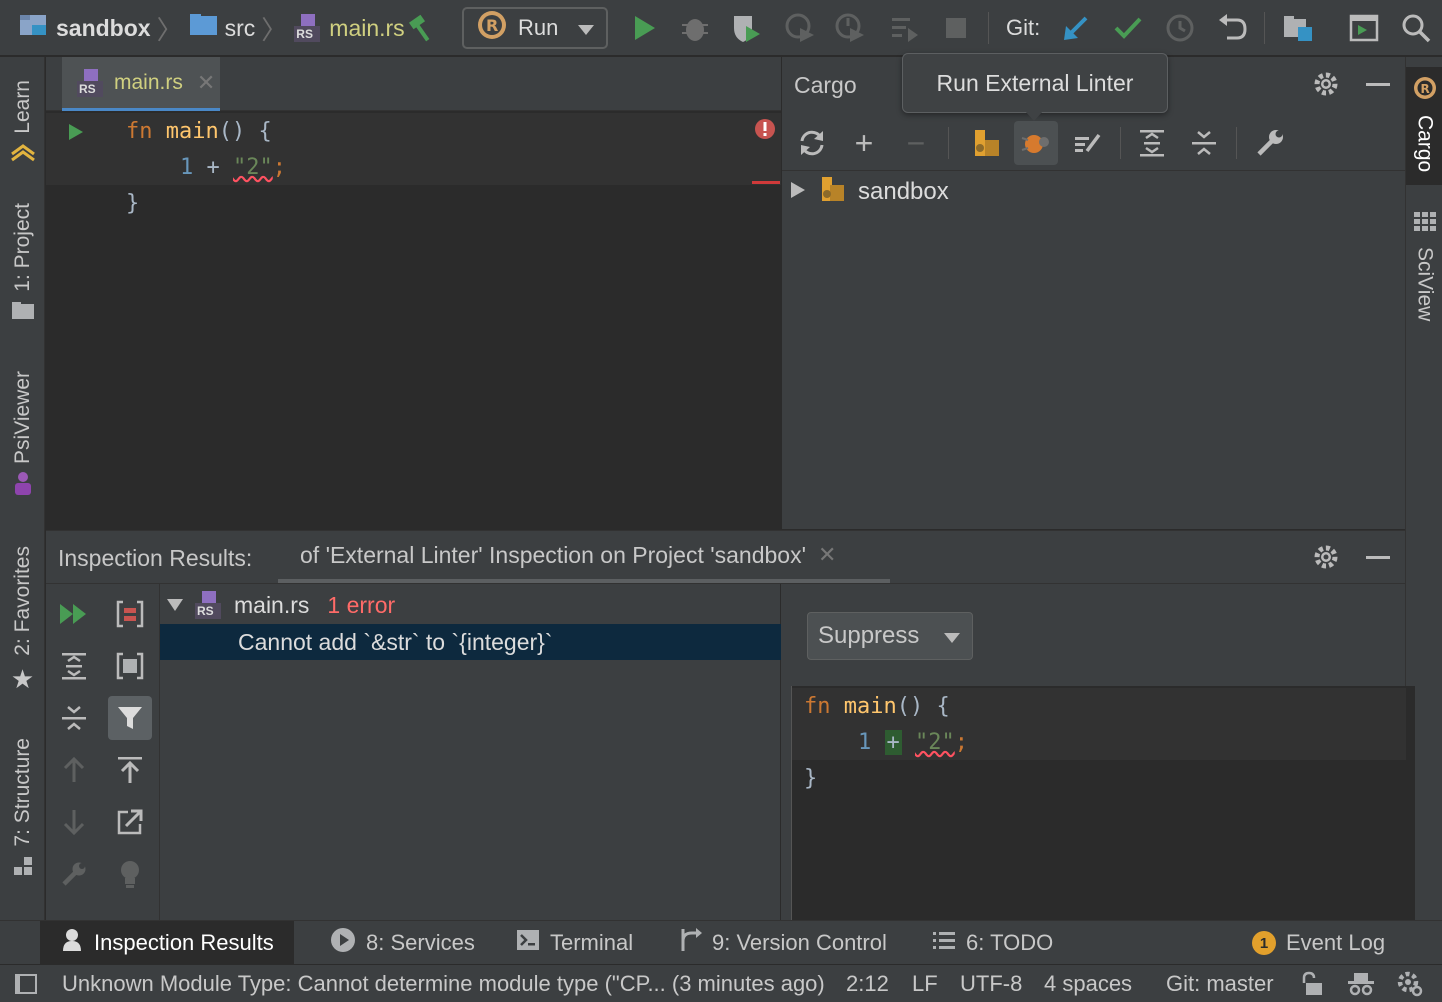  I want to click on run-config-select: R Run, so click(535, 28).